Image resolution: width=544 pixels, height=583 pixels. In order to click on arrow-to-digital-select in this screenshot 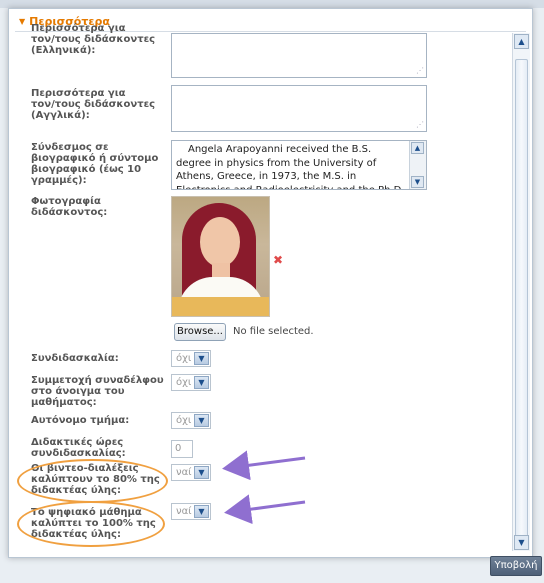, I will do `click(265, 509)`.